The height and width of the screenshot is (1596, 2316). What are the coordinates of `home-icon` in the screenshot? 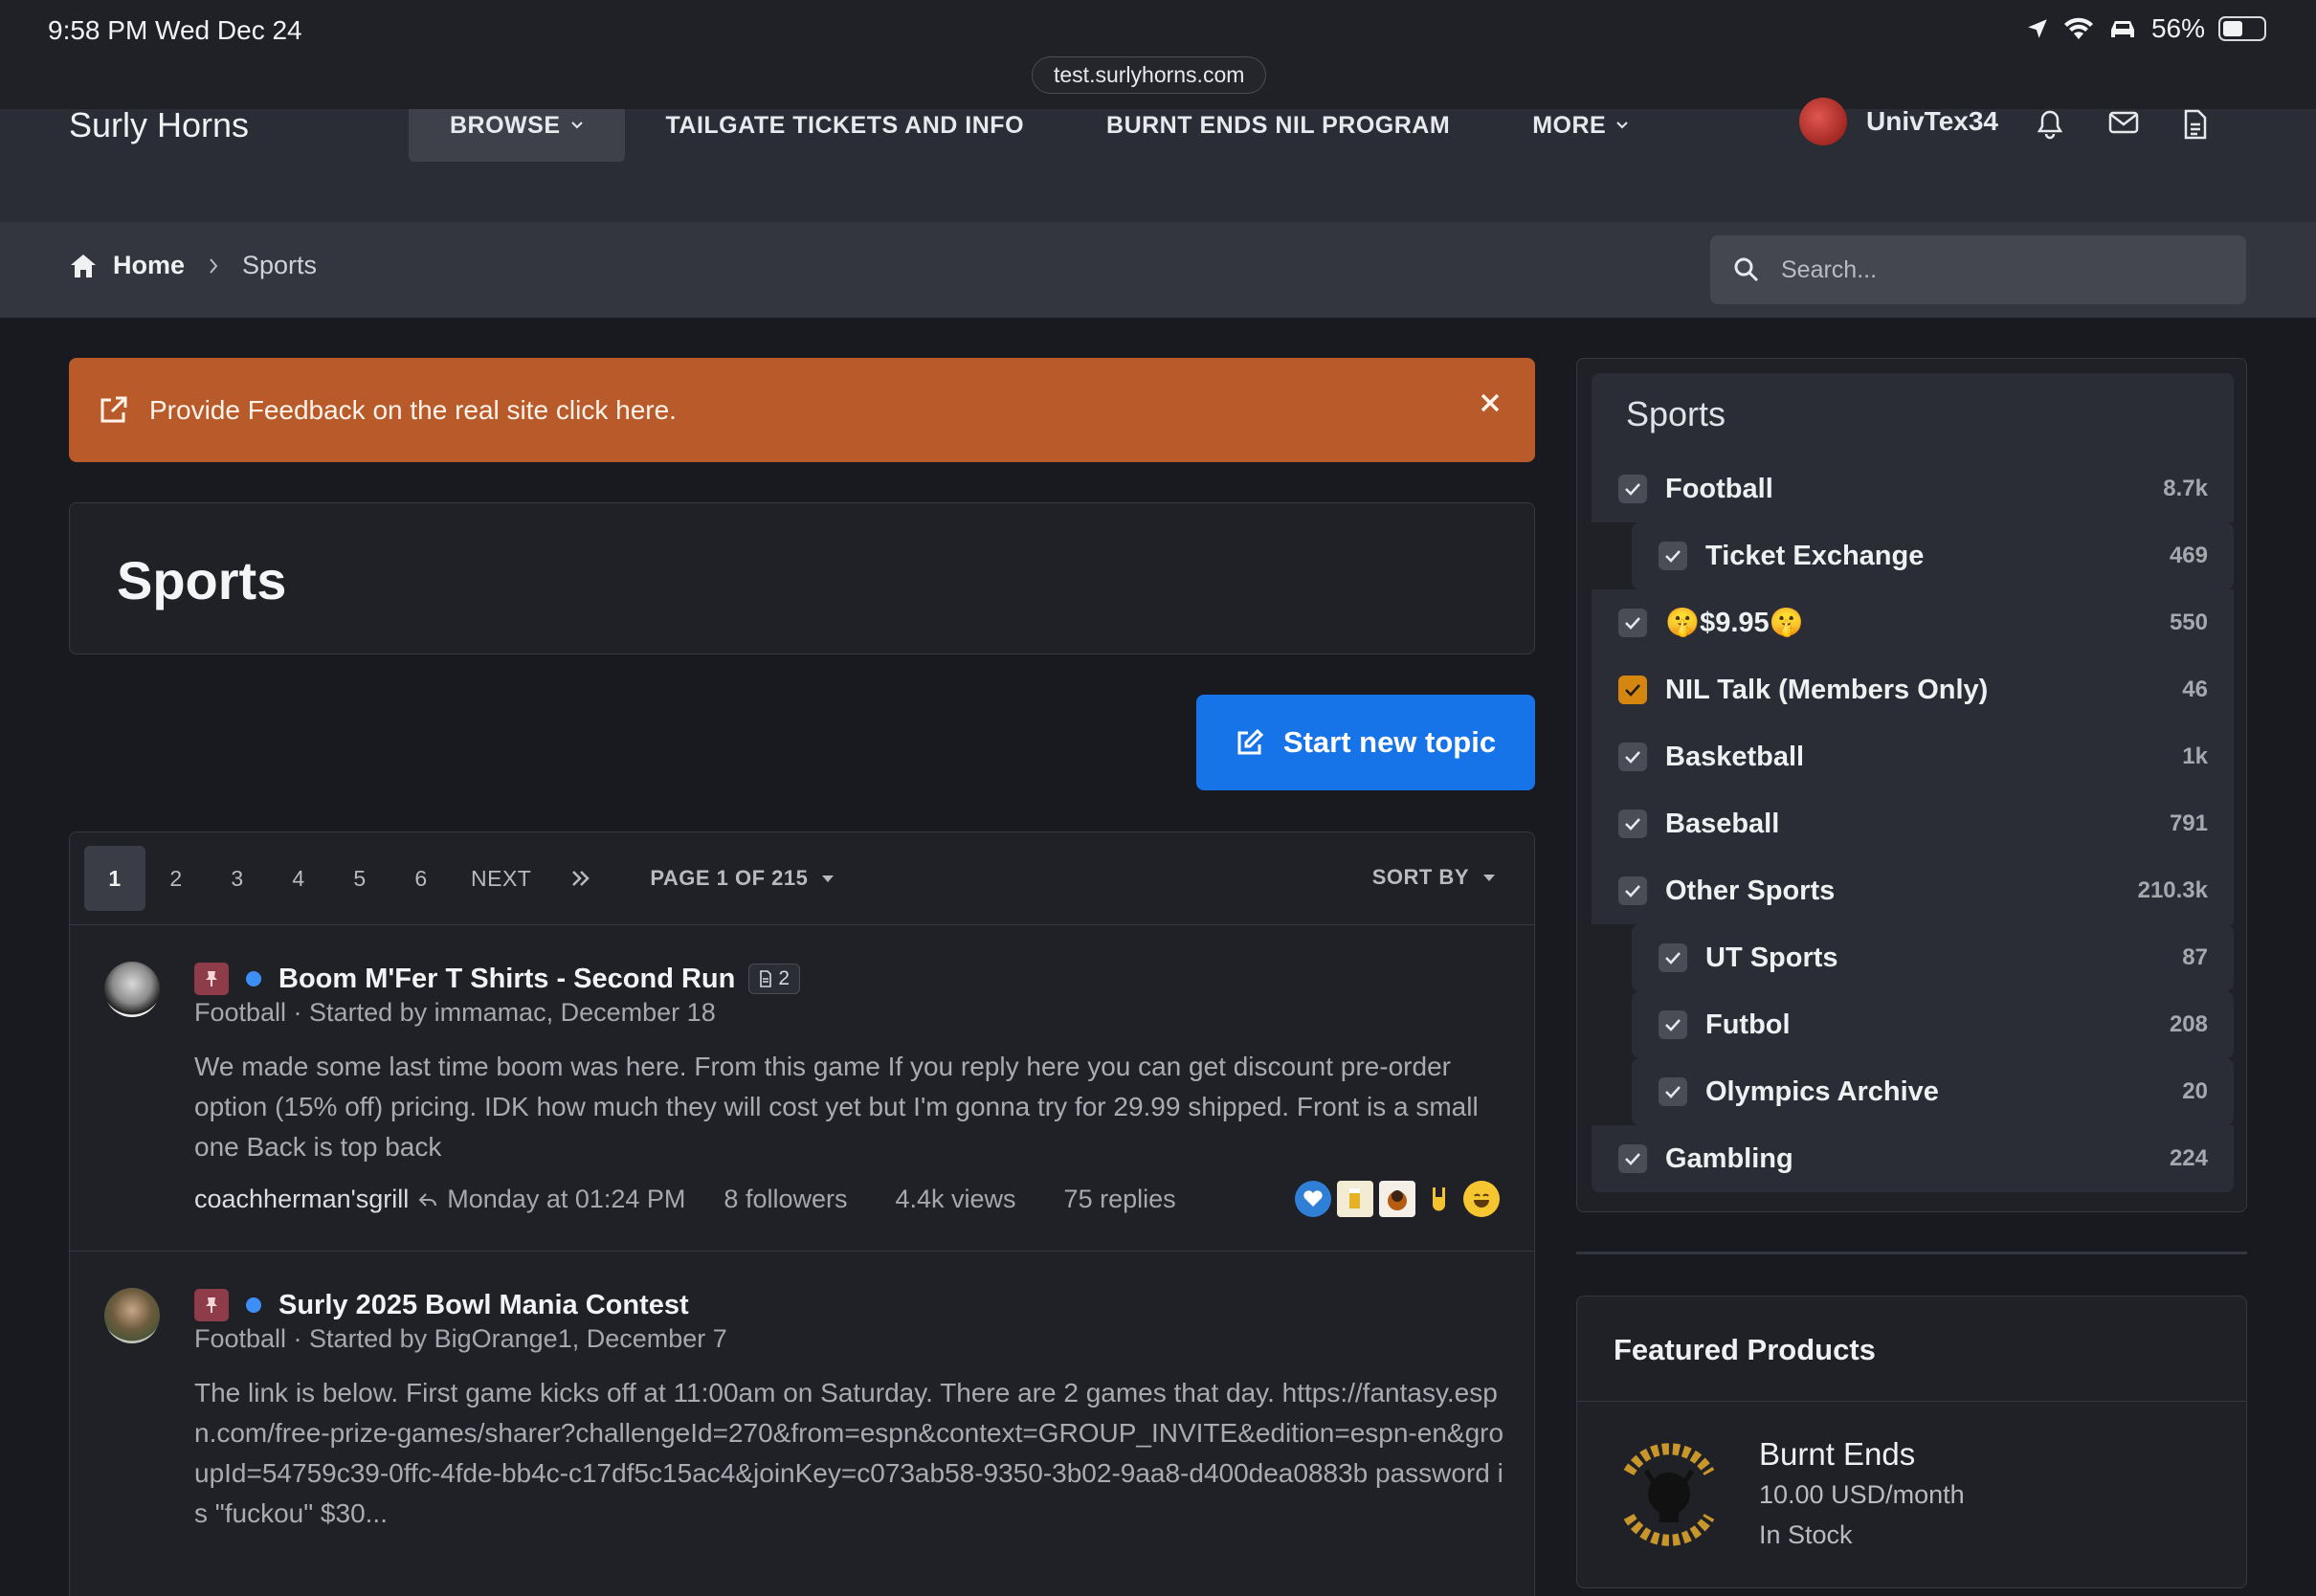 It's located at (83, 266).